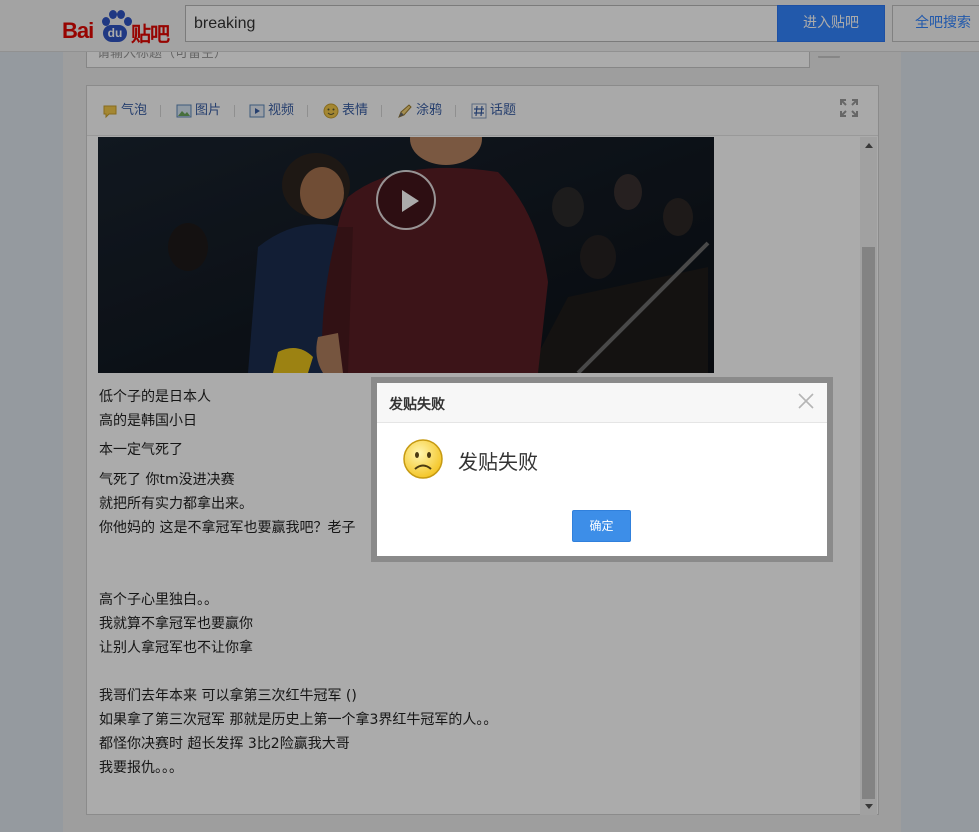  What do you see at coordinates (806, 401) in the screenshot?
I see `close-icon` at bounding box center [806, 401].